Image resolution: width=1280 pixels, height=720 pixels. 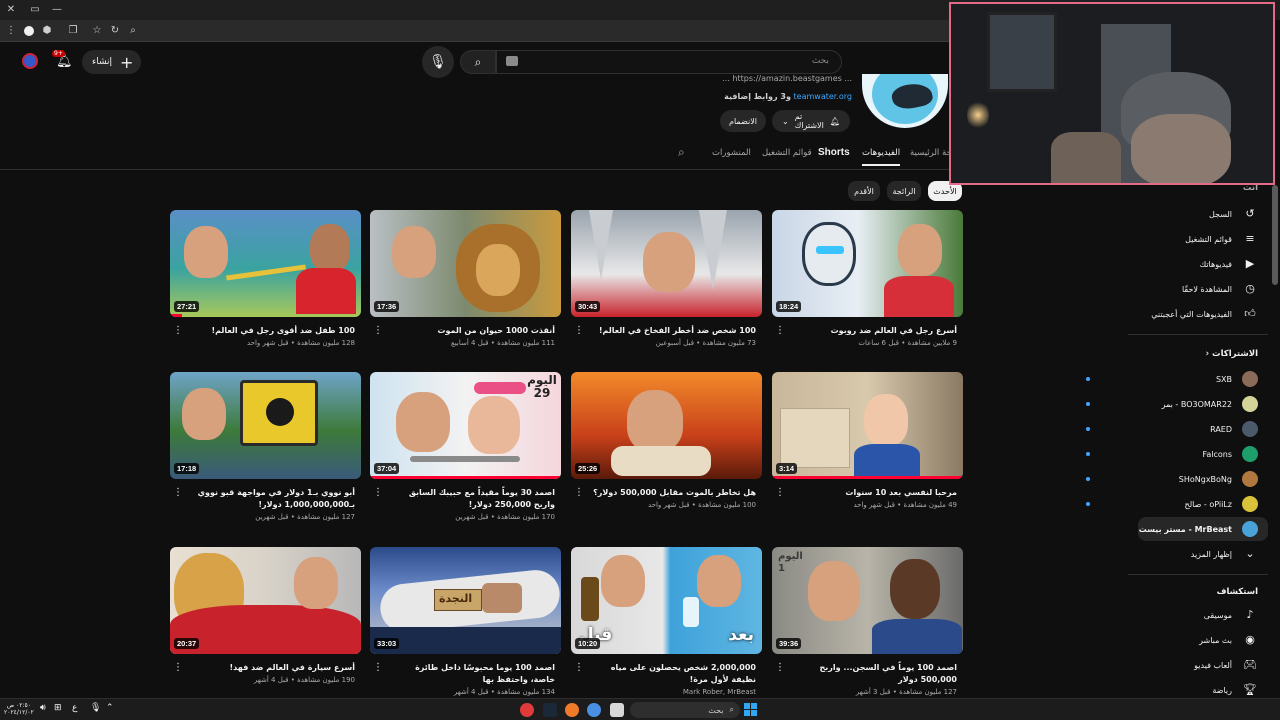 What do you see at coordinates (43, 708) in the screenshot?
I see `volume-icon: 🔊︎` at bounding box center [43, 708].